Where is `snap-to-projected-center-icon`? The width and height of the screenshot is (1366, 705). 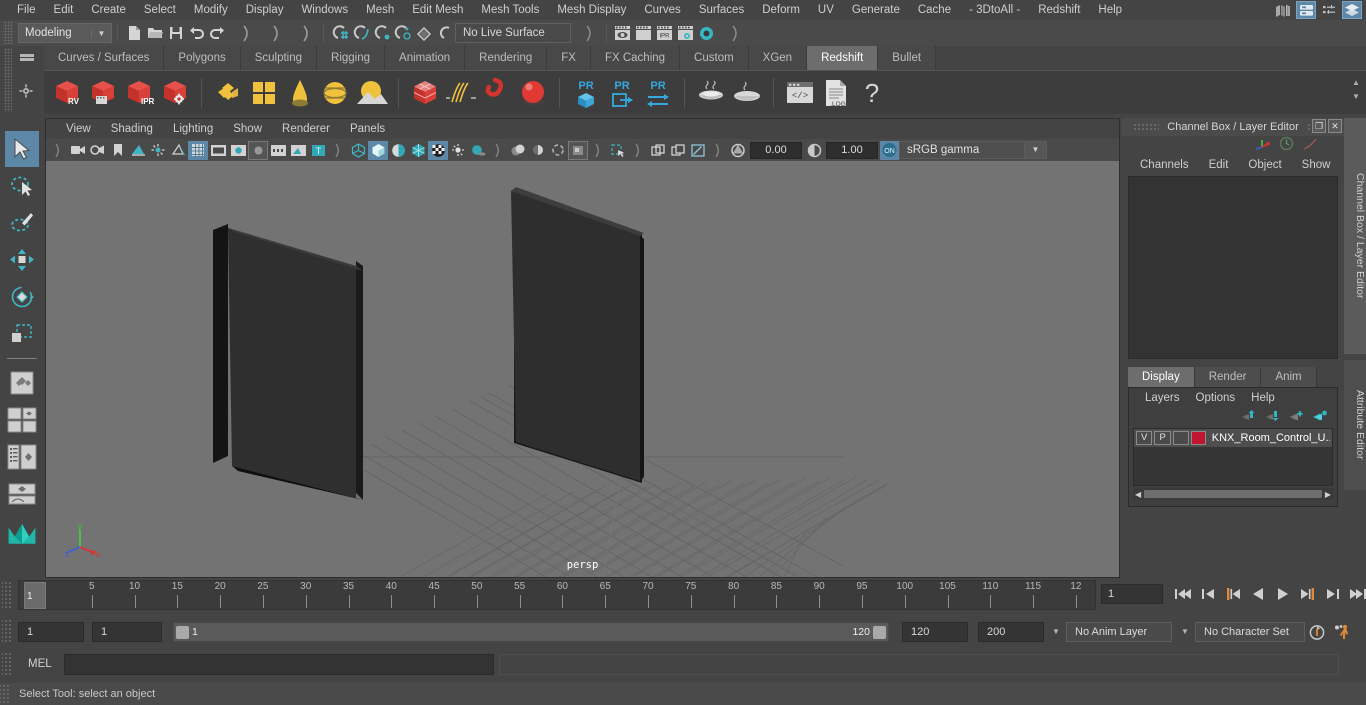 snap-to-projected-center-icon is located at coordinates (402, 33).